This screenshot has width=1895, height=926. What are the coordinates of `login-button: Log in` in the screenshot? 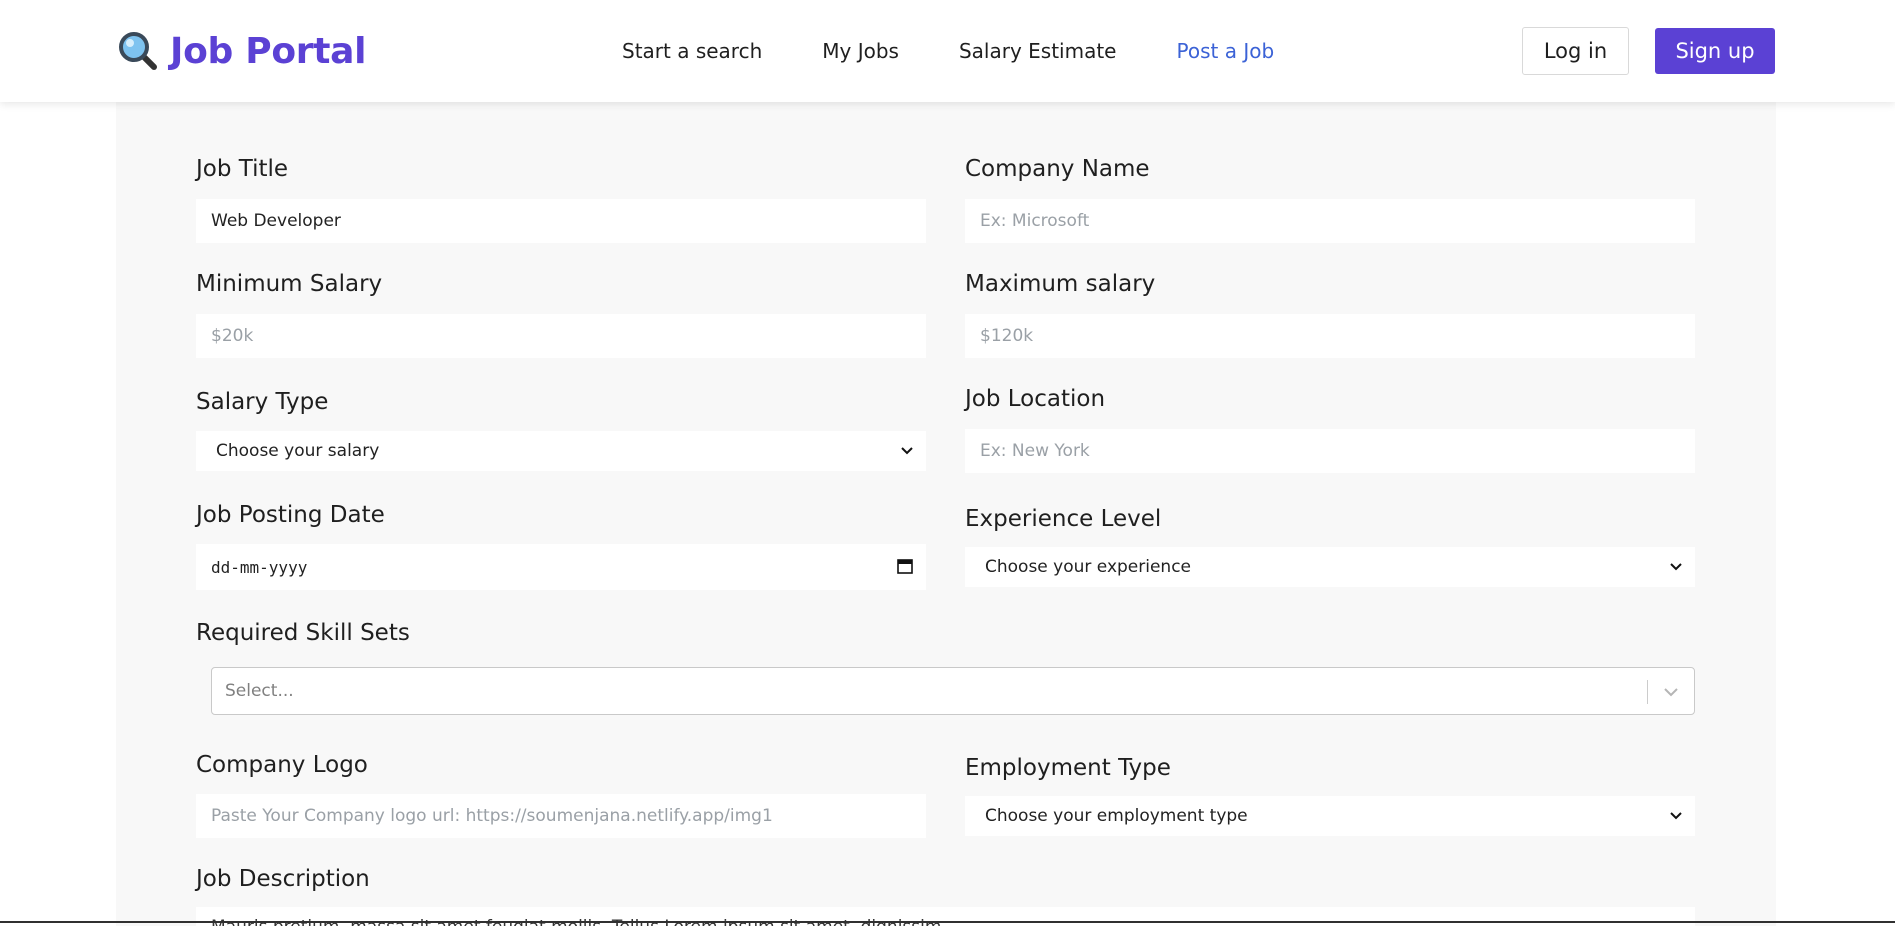 It's located at (1575, 51).